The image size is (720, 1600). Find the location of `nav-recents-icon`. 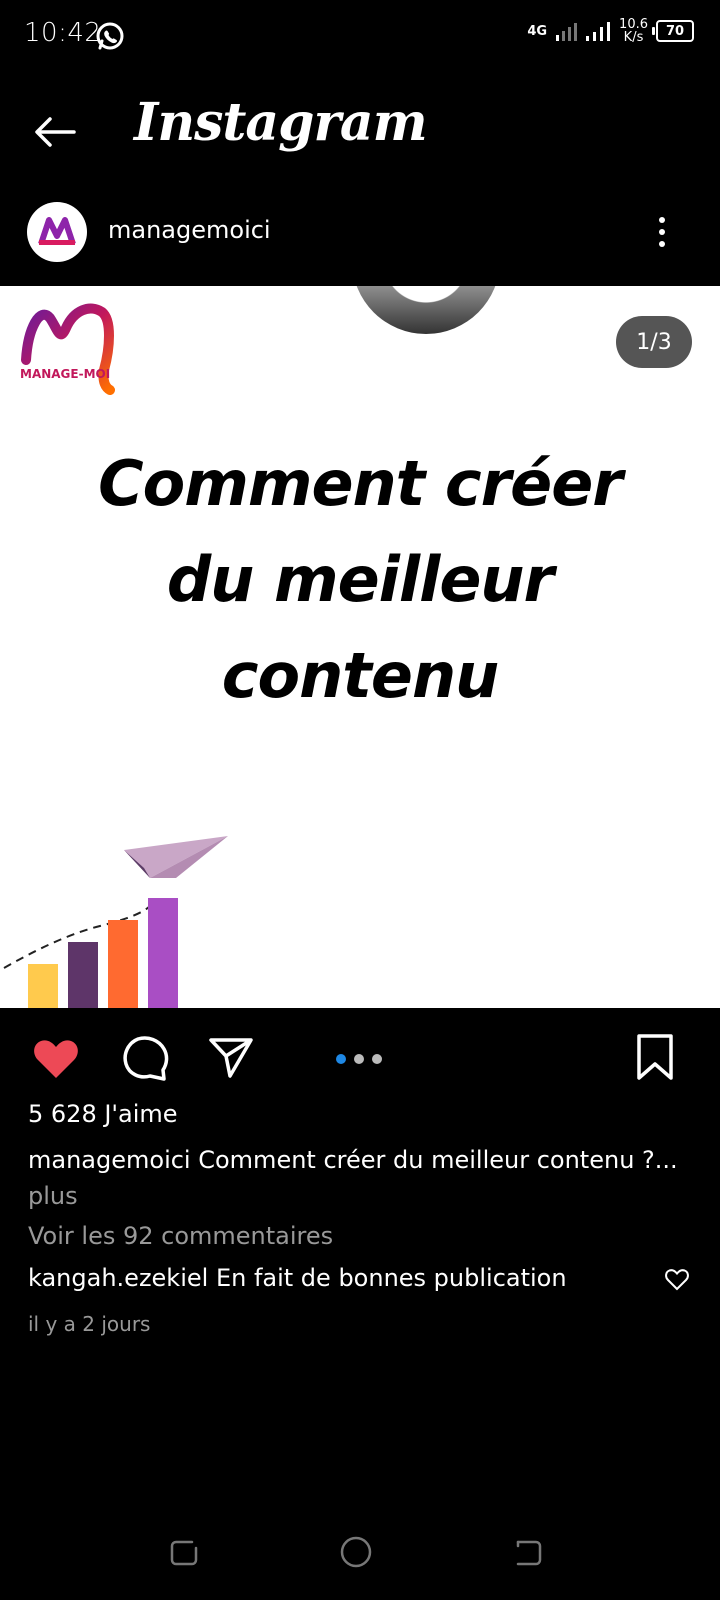

nav-recents-icon is located at coordinates (184, 1552).